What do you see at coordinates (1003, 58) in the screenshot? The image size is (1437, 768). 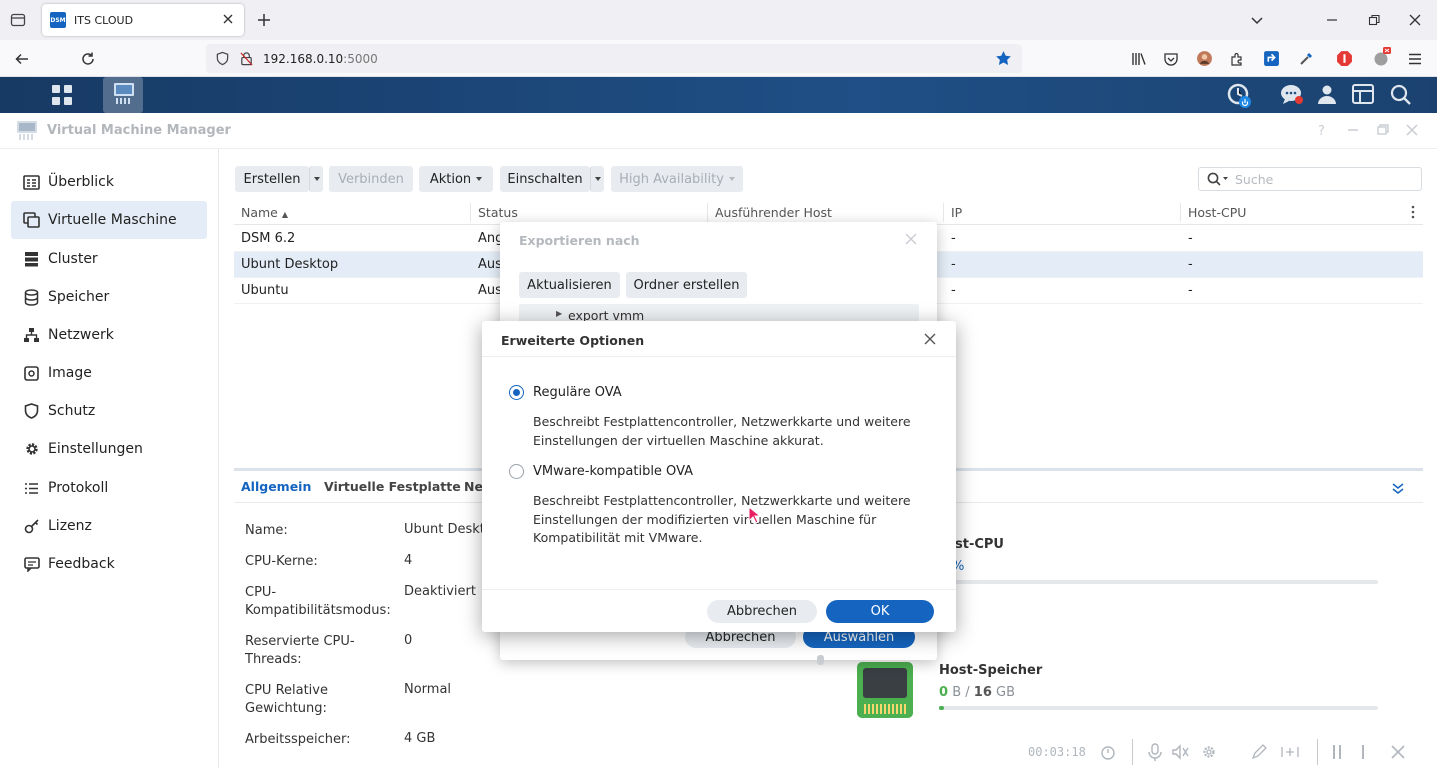 I see `bookmark-star-icon` at bounding box center [1003, 58].